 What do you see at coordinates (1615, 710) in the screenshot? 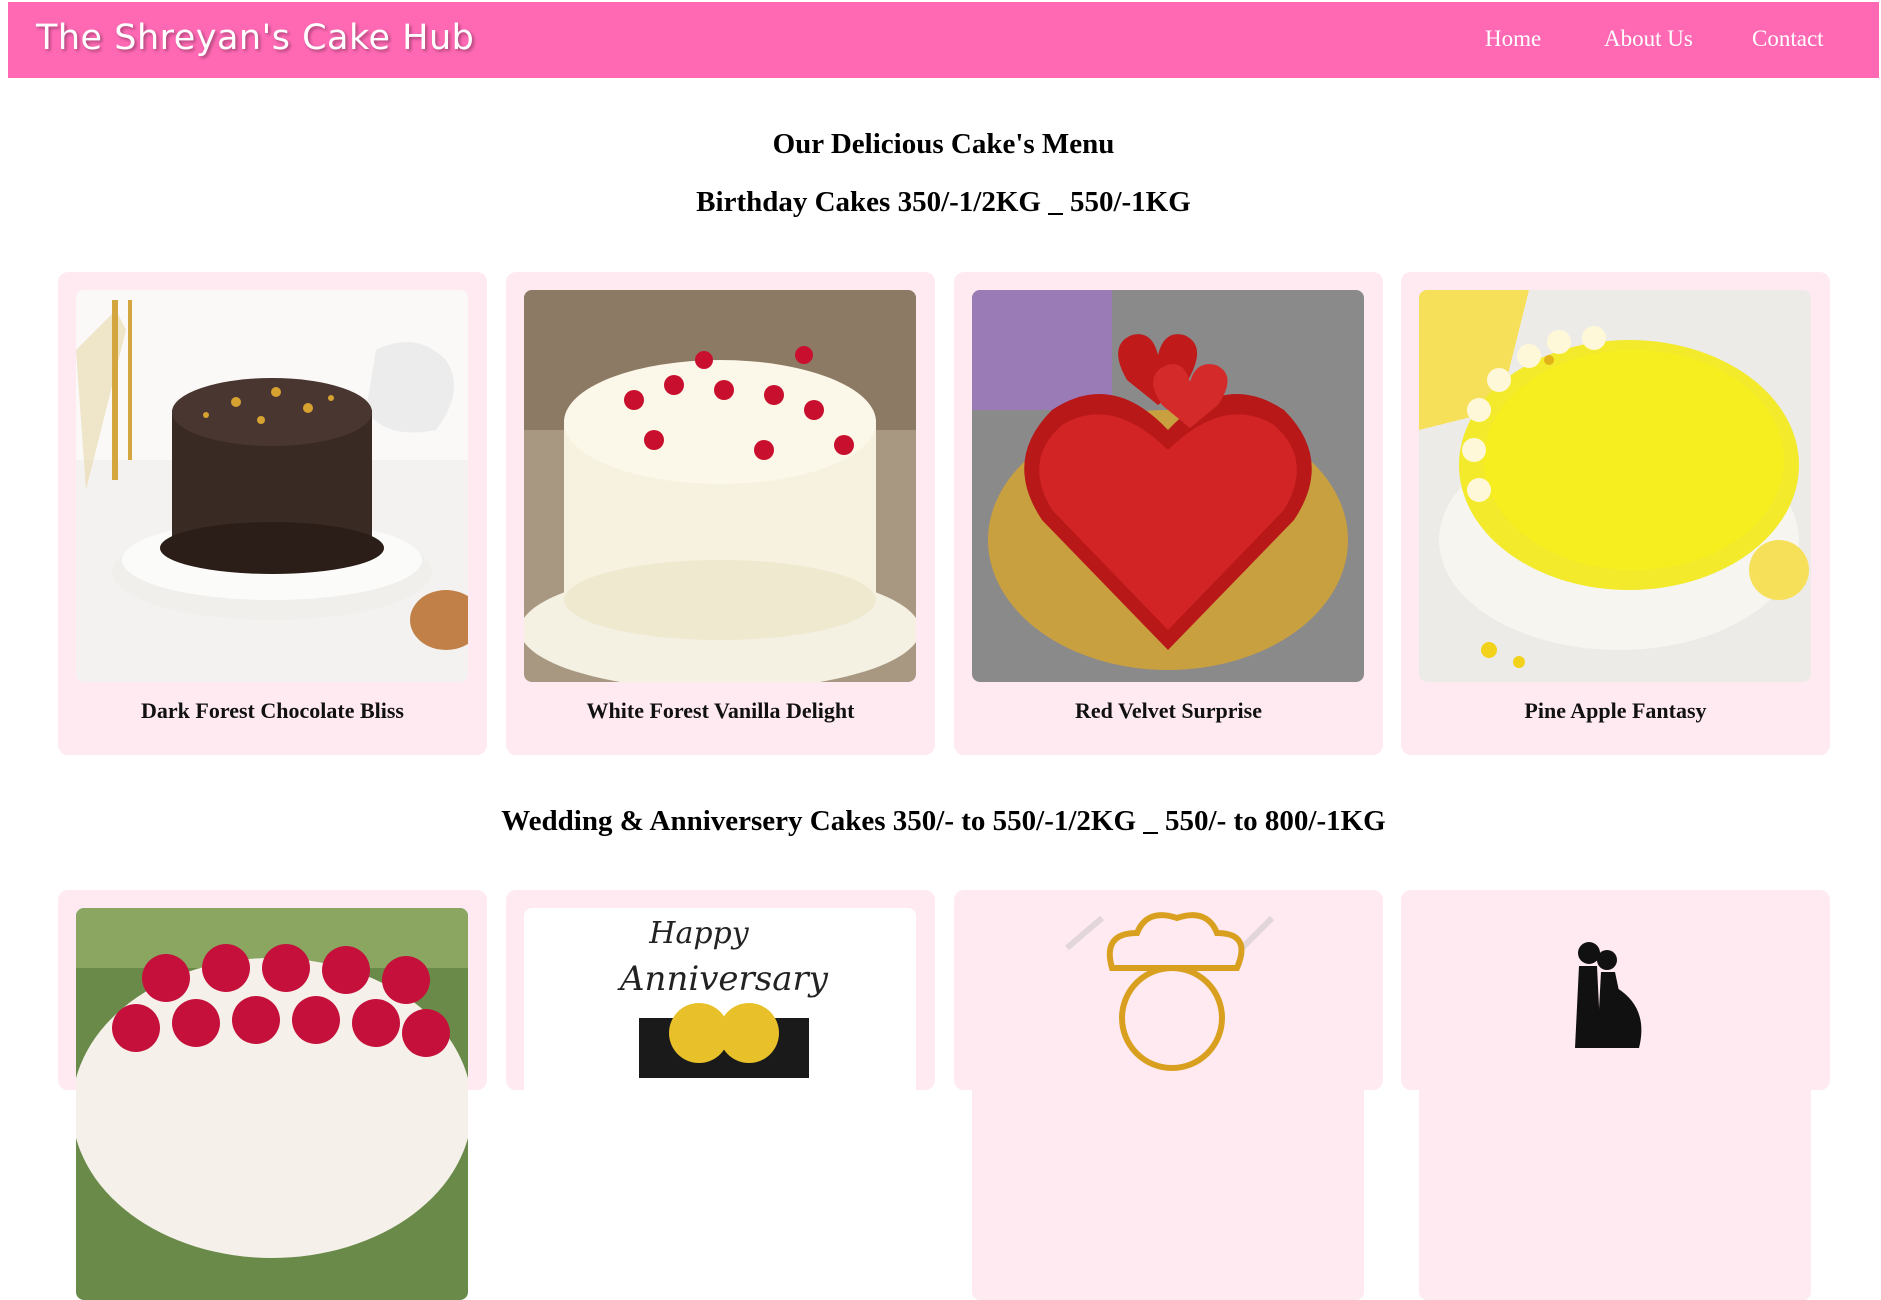
I see `cake-name: Pine Apple Fantasy` at bounding box center [1615, 710].